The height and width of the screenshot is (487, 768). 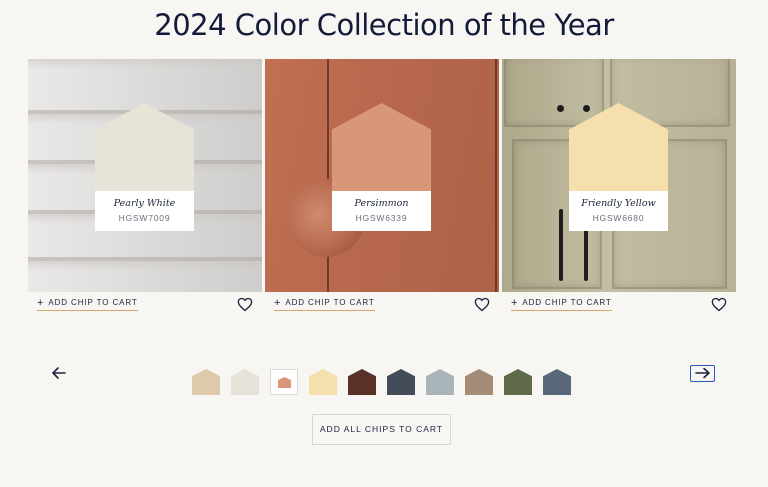 What do you see at coordinates (618, 211) in the screenshot?
I see `chip-label: Friendly Yellow HGSW6680` at bounding box center [618, 211].